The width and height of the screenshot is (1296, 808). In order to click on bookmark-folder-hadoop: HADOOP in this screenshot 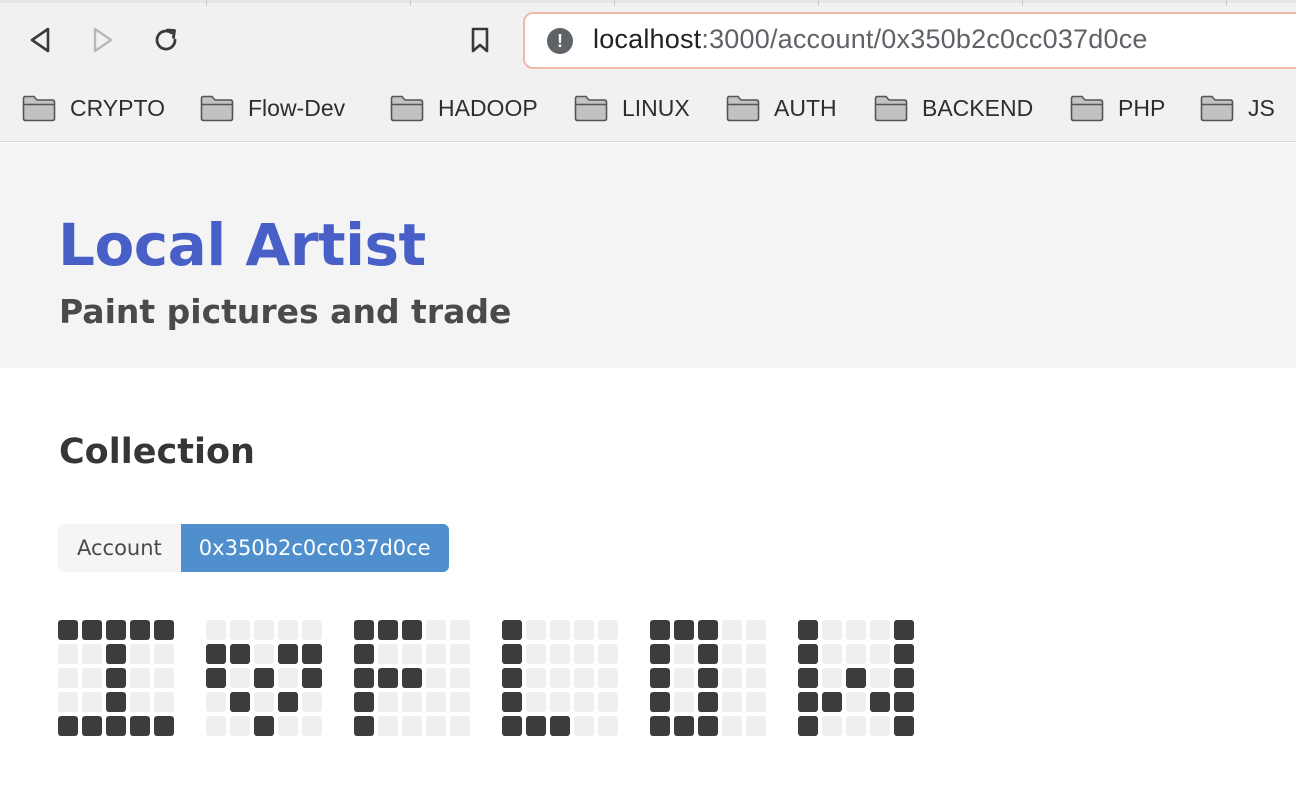, I will do `click(464, 108)`.